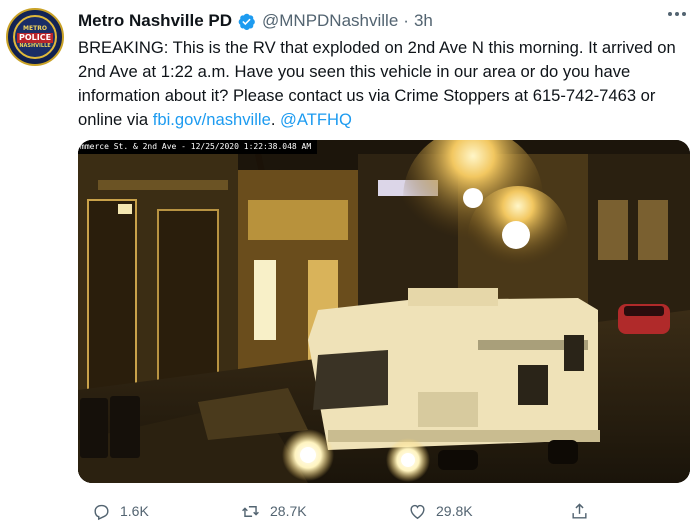 The image size is (700, 530). Describe the element at coordinates (417, 511) in the screenshot. I see `like-icon` at that location.